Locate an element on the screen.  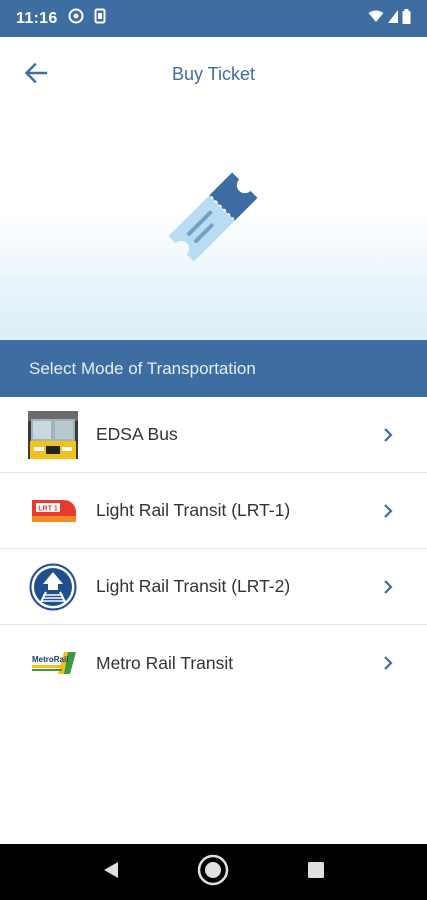
mode-item-lrt-1: LRT 1 Light Rail Transit (LRT-1) is located at coordinates (213, 511).